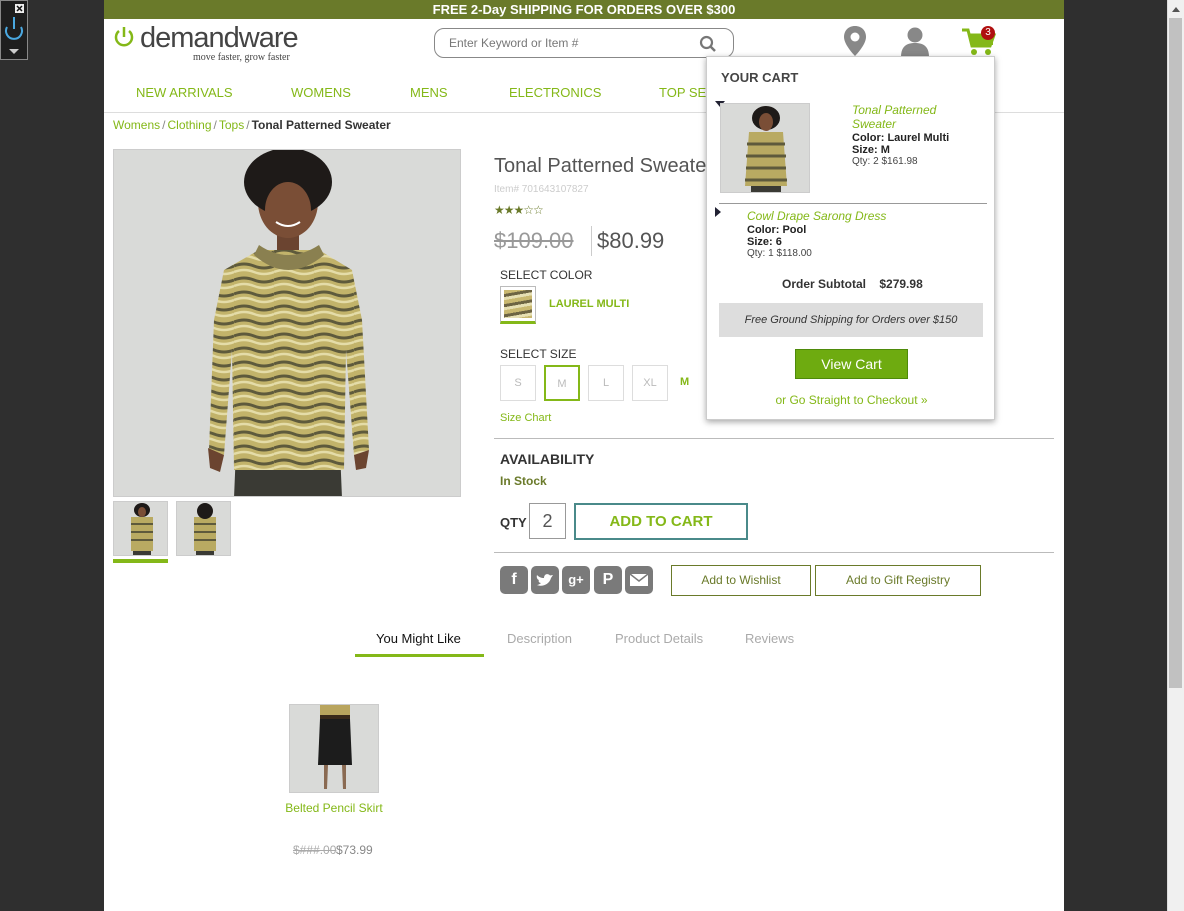 The image size is (1184, 911). I want to click on pinterest-icon: P, so click(608, 580).